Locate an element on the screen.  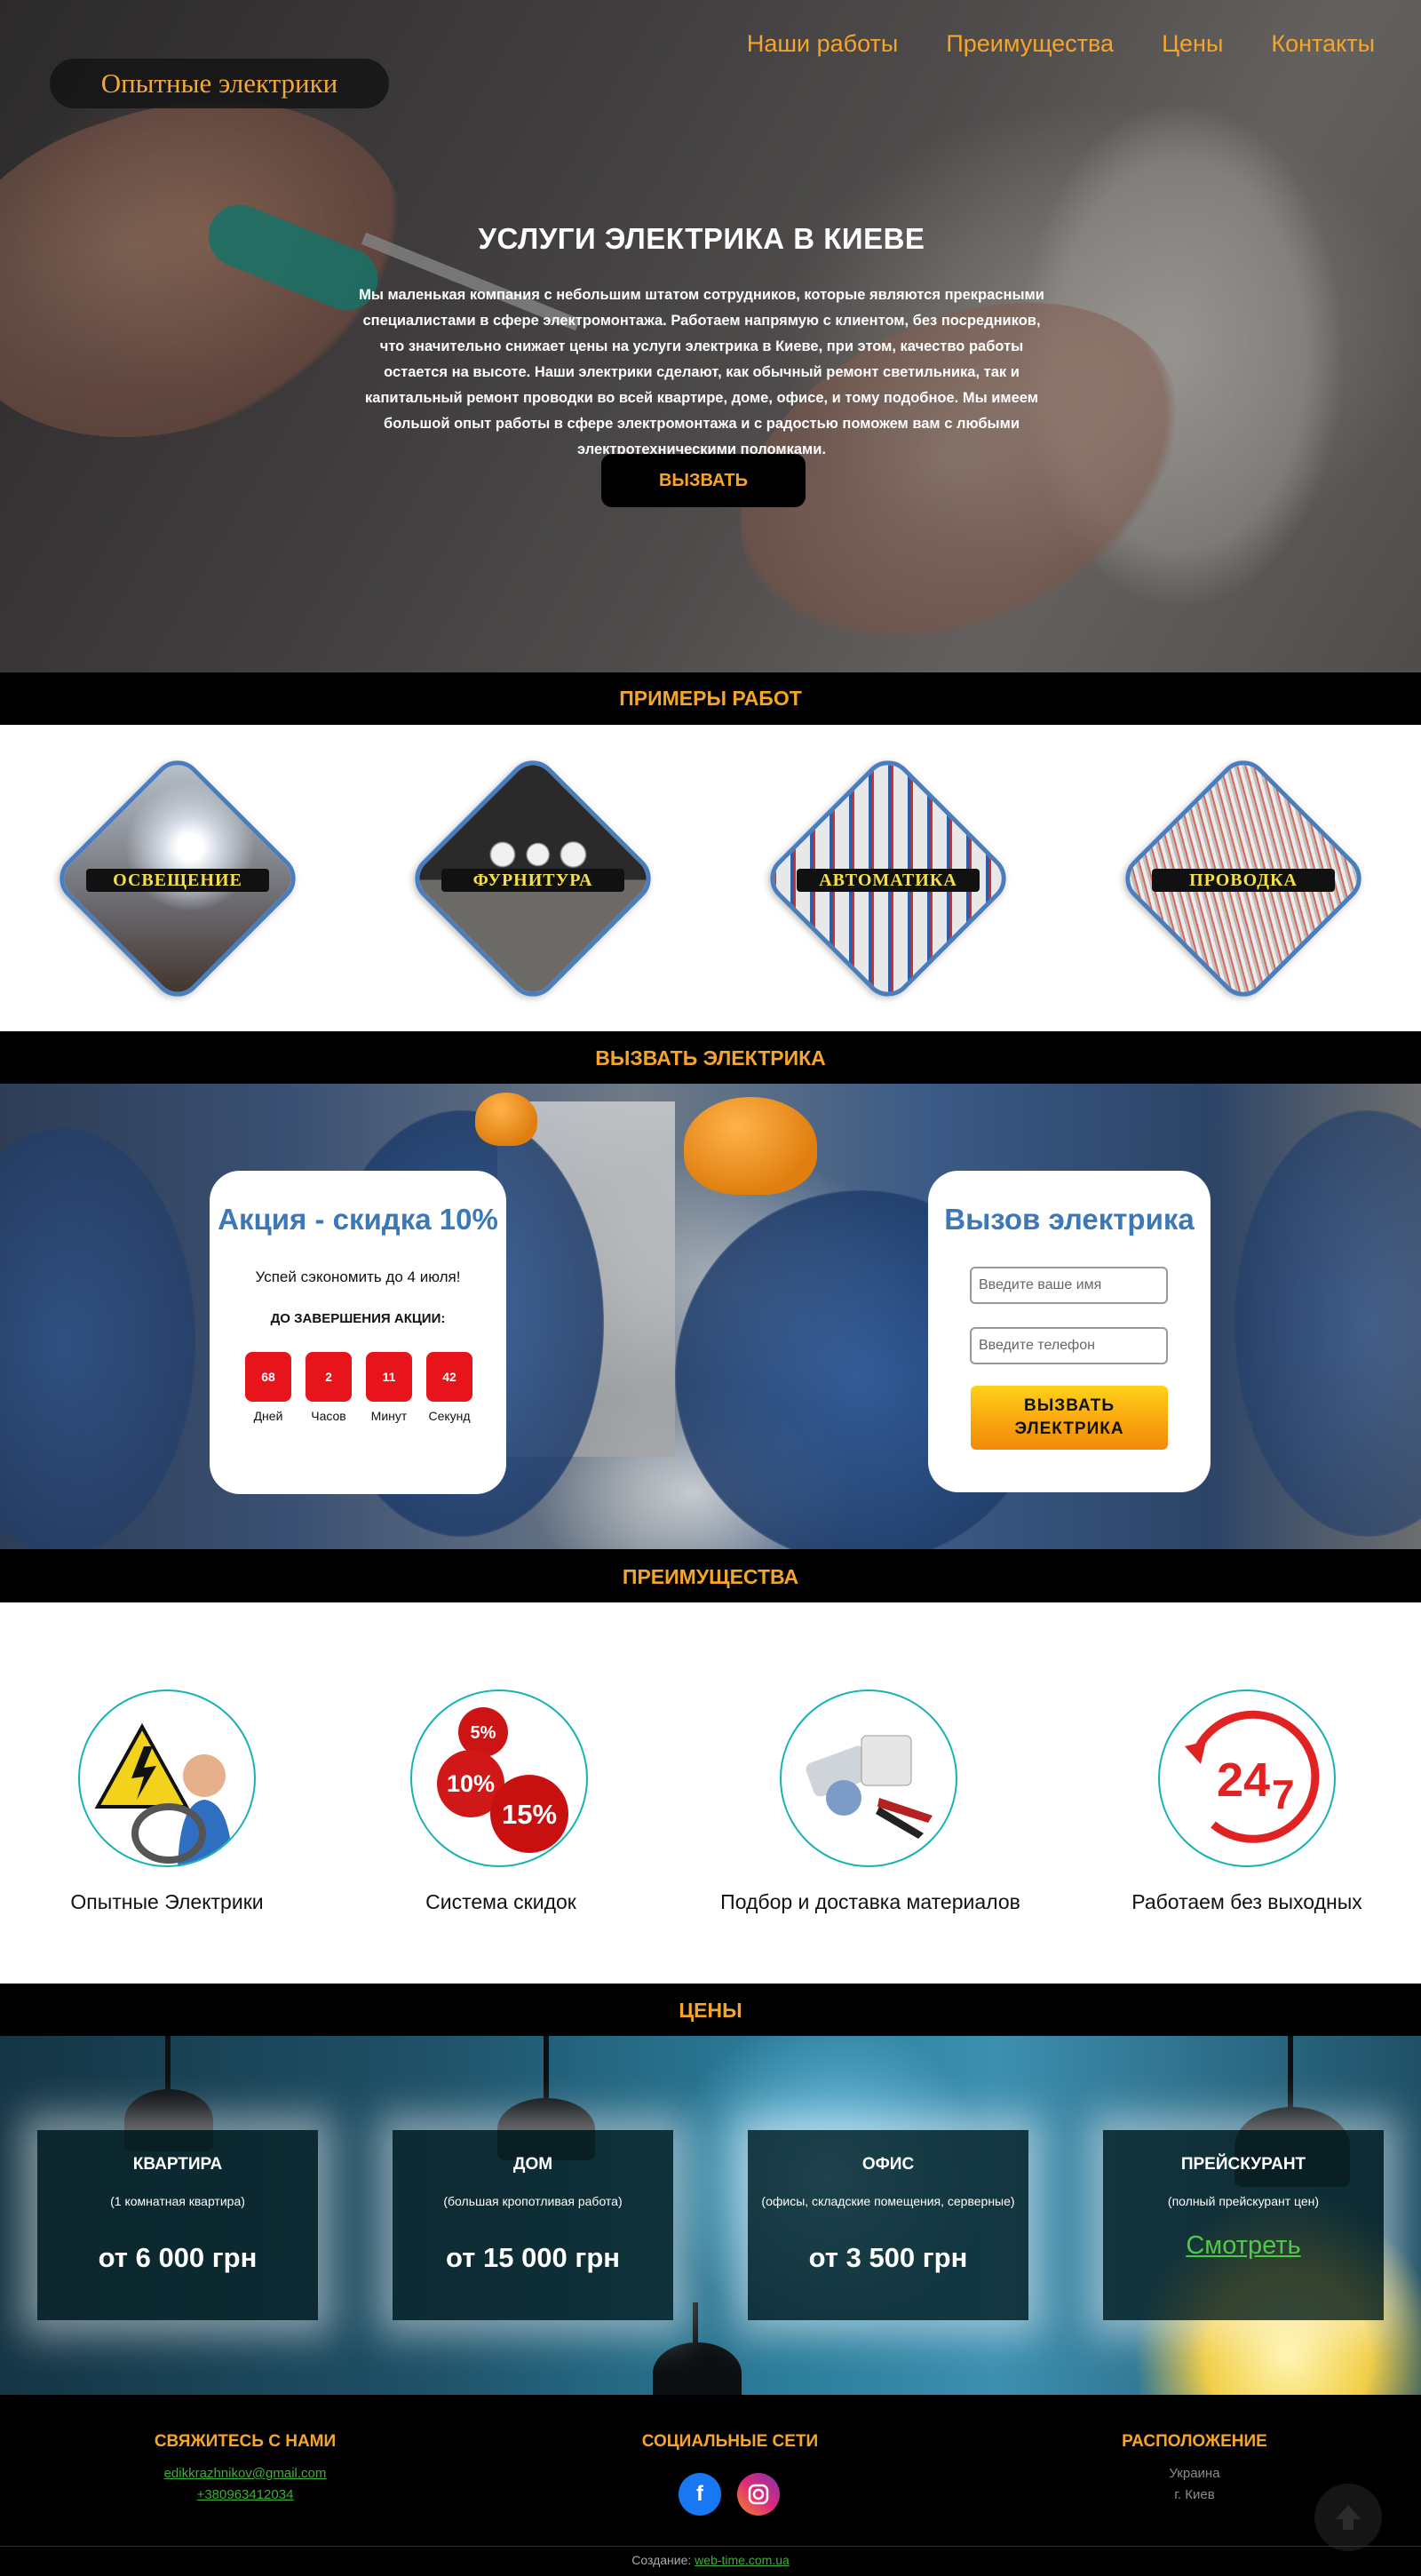
countdown-hours: 2 is located at coordinates (329, 1377).